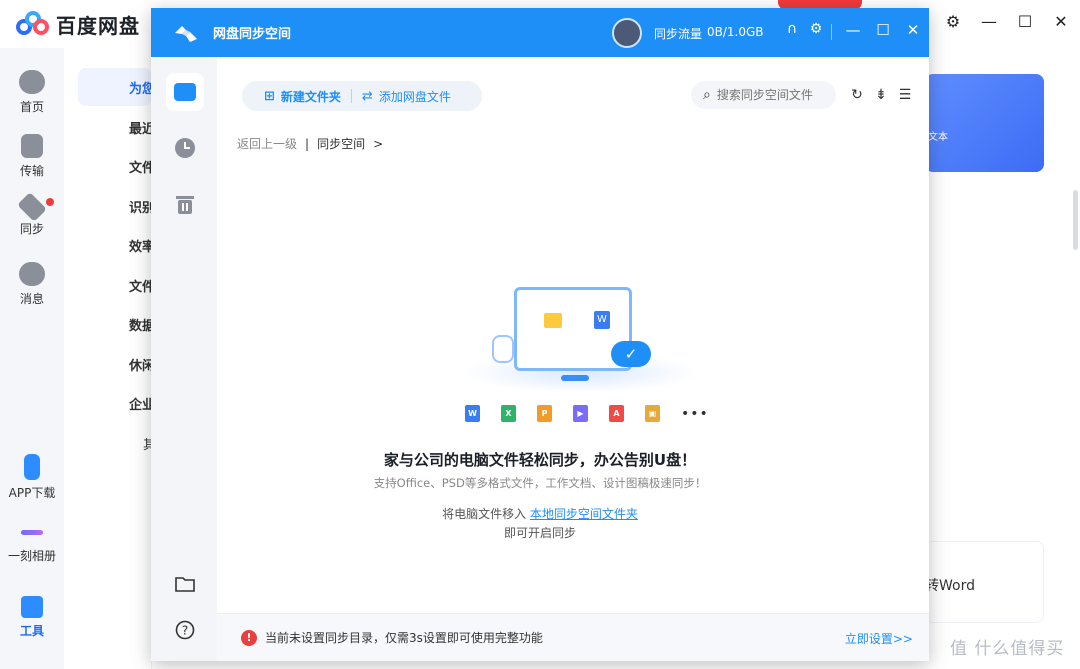  I want to click on search-icon: ⌕, so click(707, 95).